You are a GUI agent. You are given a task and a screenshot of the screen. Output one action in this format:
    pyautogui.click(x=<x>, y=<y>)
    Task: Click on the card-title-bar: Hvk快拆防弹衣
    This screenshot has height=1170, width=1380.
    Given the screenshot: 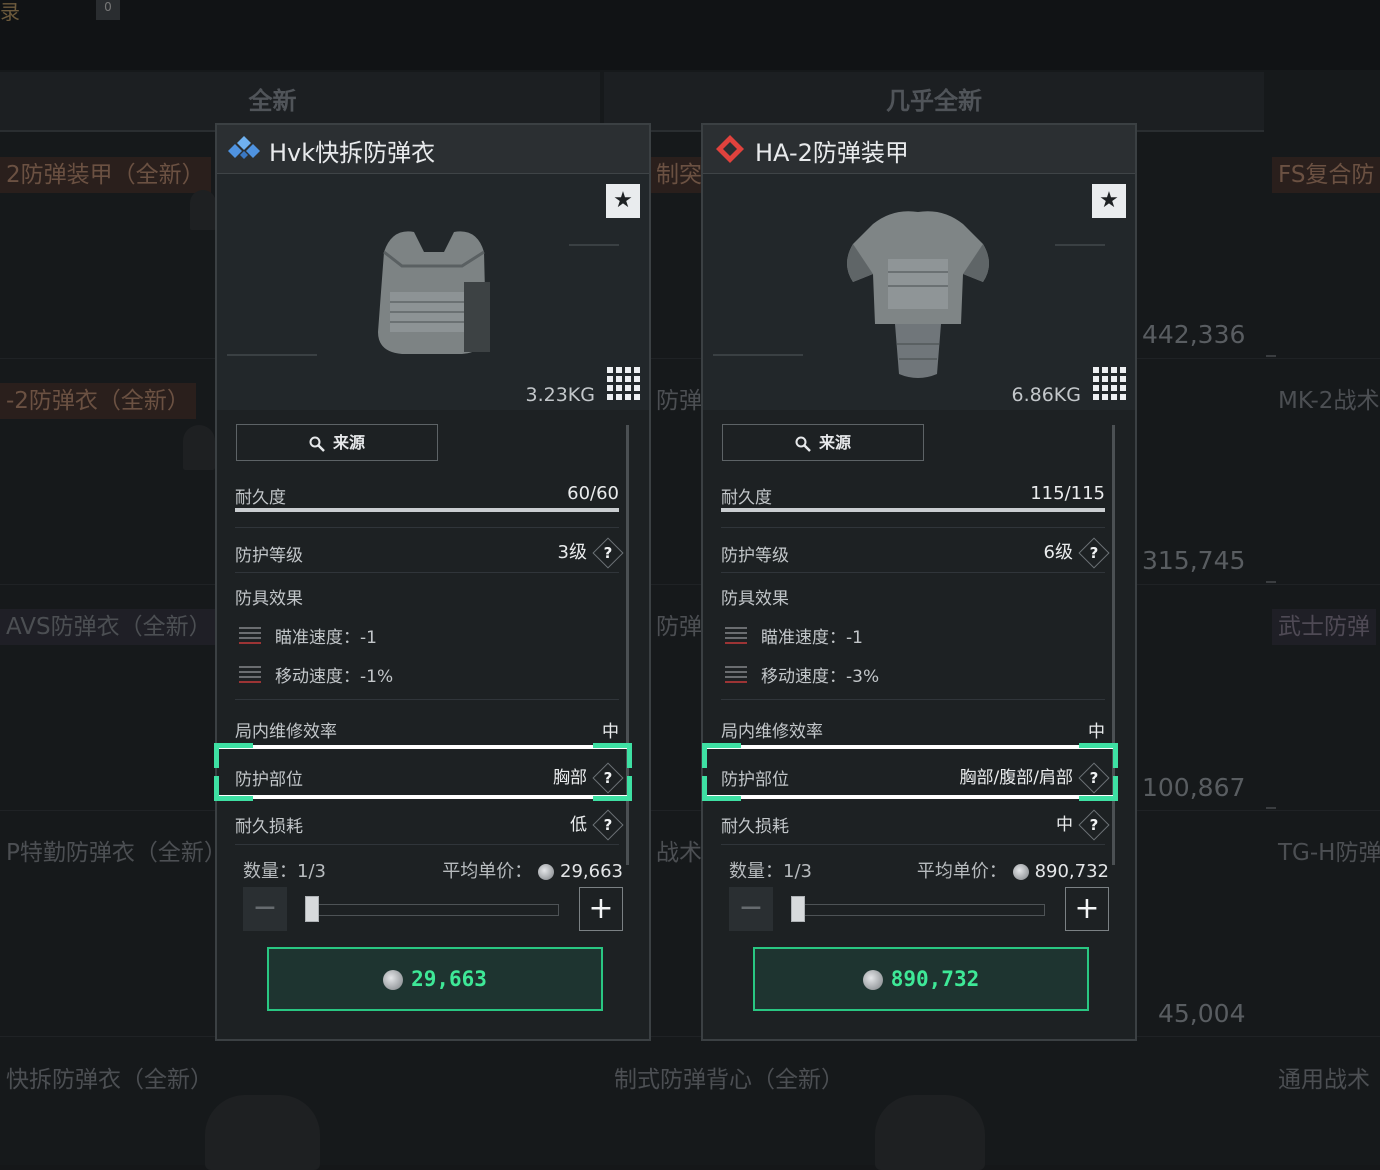 What is the action you would take?
    pyautogui.click(x=433, y=149)
    